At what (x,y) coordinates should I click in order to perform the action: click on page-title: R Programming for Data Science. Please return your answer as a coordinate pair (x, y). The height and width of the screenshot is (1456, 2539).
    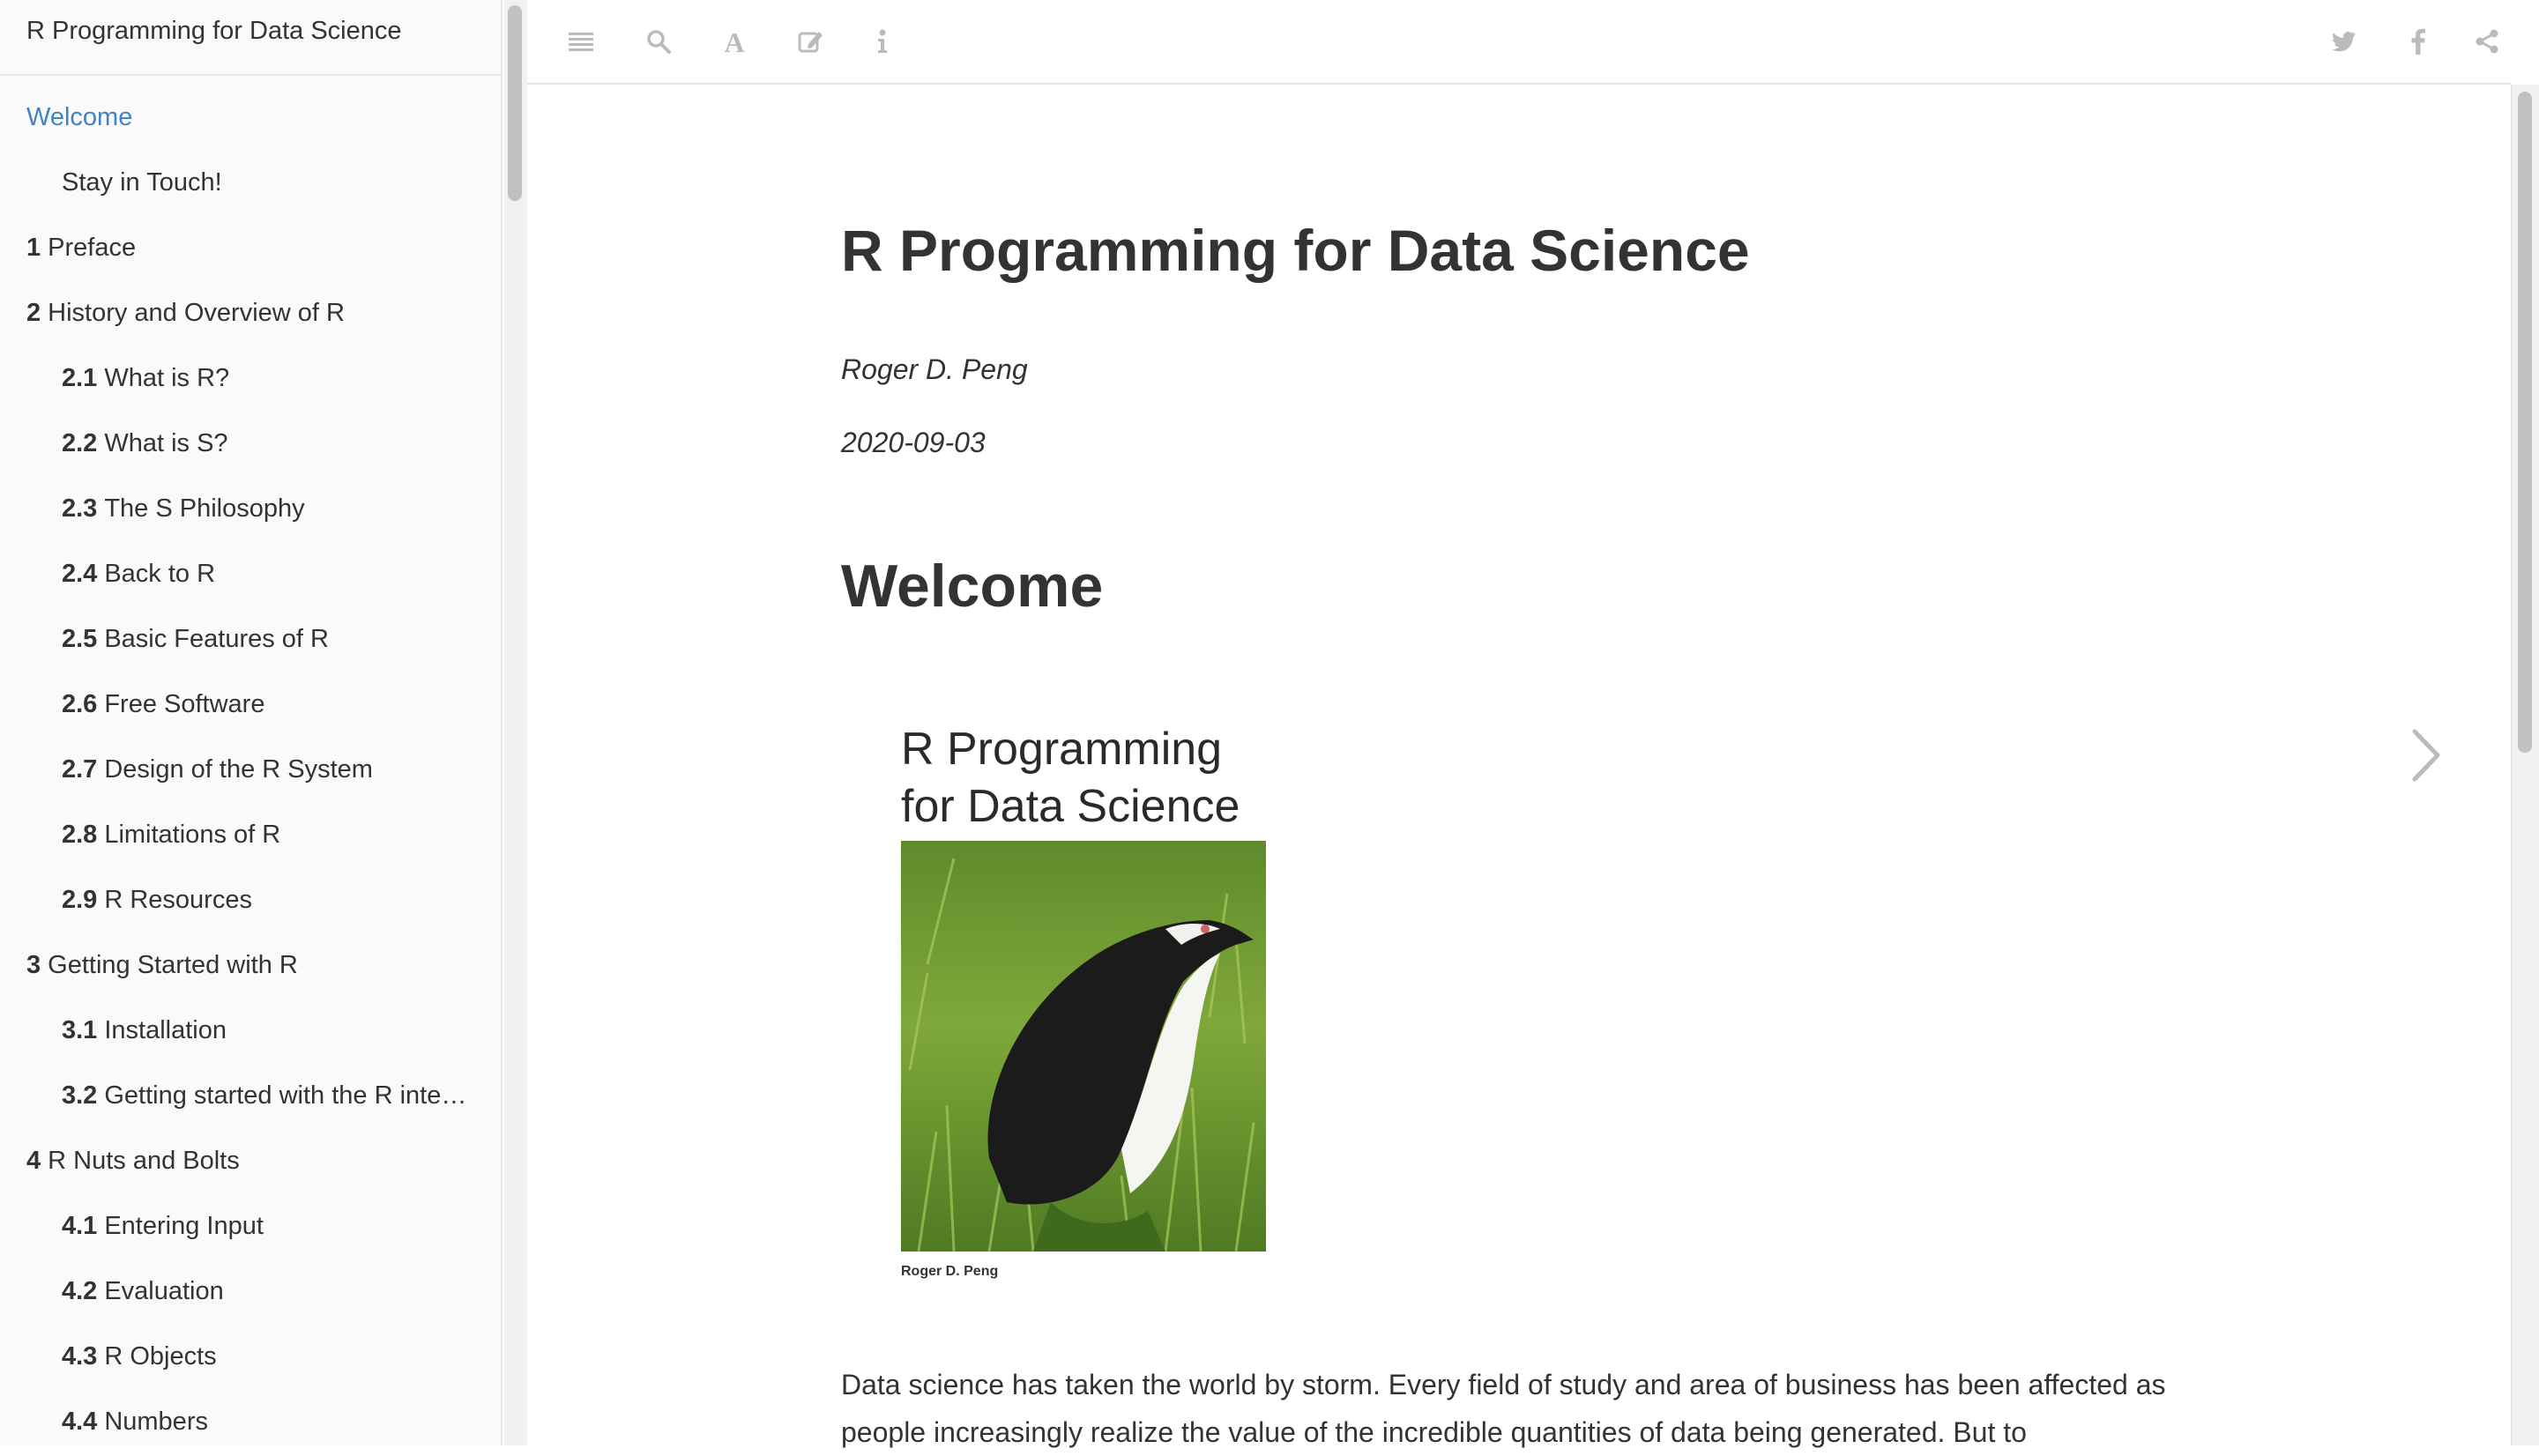
    Looking at the image, I should click on (1295, 250).